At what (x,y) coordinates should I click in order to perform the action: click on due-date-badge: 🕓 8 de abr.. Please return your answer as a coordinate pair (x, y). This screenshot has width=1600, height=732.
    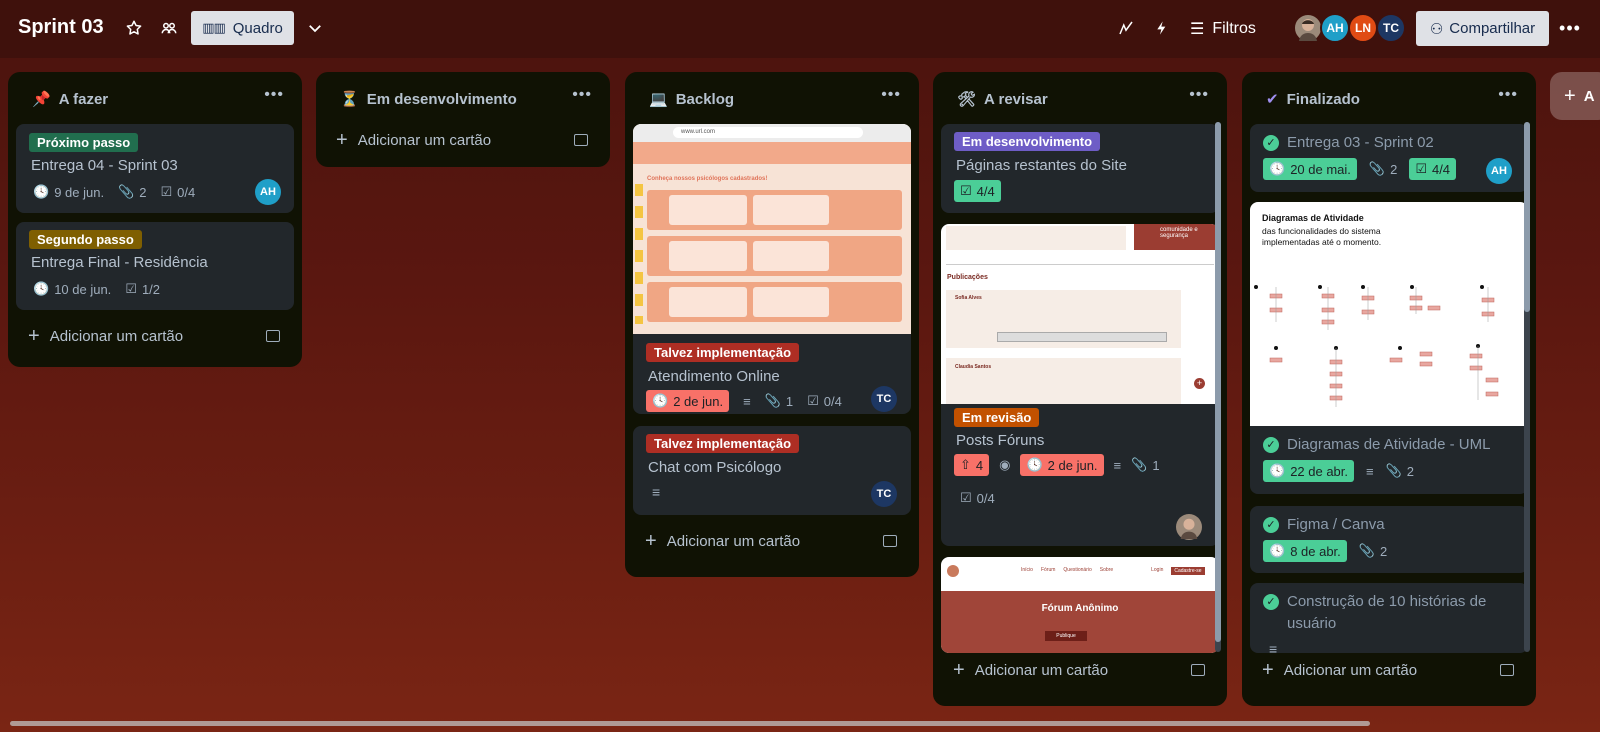
    Looking at the image, I should click on (1305, 551).